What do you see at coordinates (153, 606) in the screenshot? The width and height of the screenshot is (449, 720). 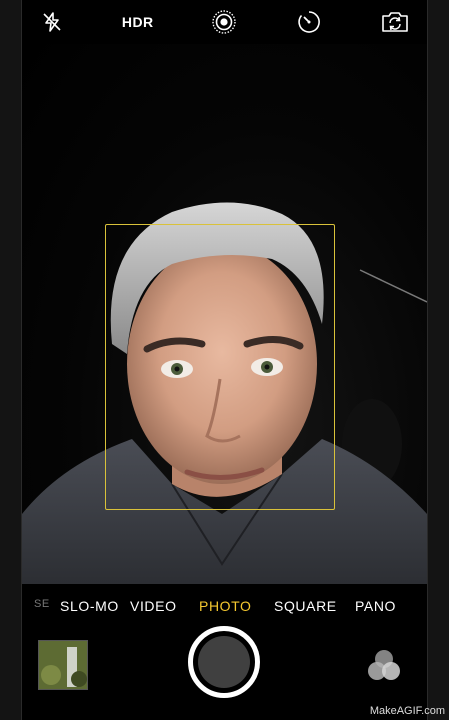 I see `mode-video: VIDEO` at bounding box center [153, 606].